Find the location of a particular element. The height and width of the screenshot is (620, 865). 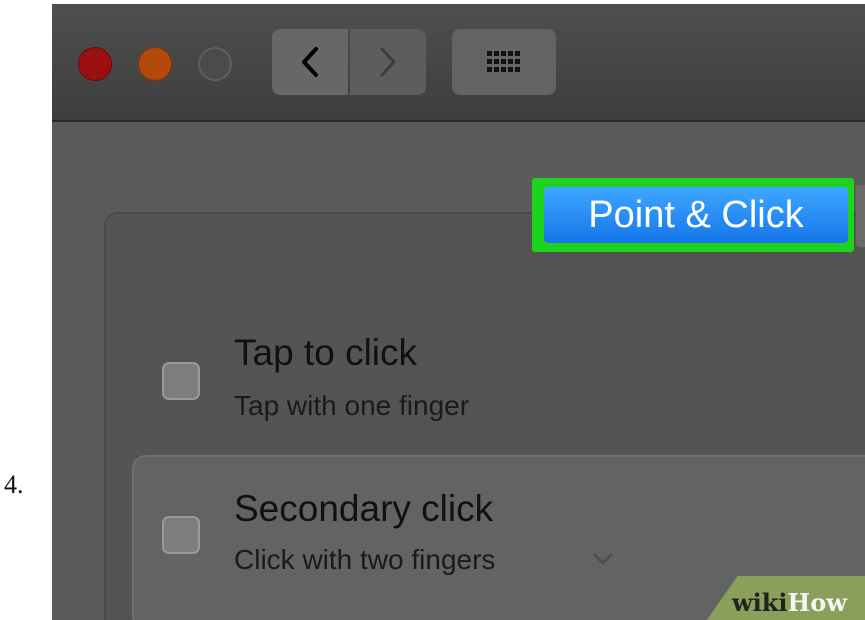

forward-button is located at coordinates (388, 62).